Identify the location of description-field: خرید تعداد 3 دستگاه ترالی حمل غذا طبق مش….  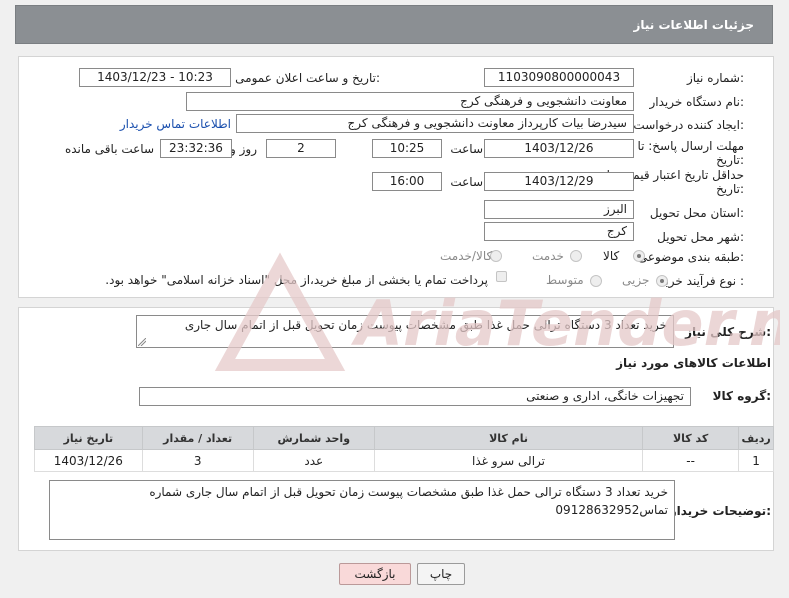
(405, 331).